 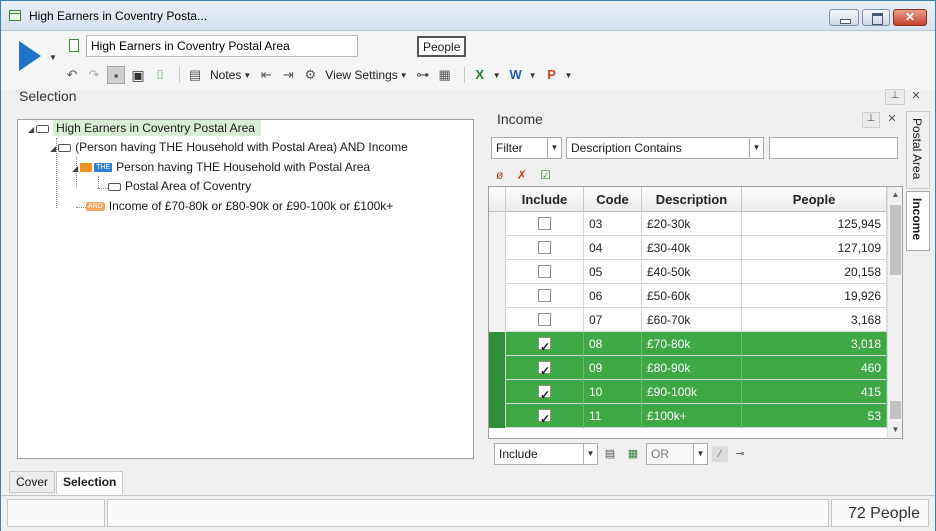 What do you see at coordinates (222, 46) in the screenshot?
I see `selection-name-input` at bounding box center [222, 46].